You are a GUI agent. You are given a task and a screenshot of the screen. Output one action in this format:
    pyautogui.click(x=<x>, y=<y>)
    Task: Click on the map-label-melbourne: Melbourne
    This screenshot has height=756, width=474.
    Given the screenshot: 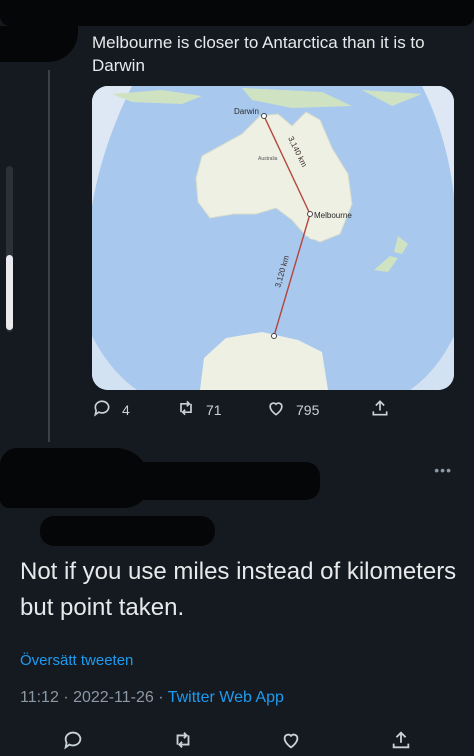 What is the action you would take?
    pyautogui.click(x=333, y=215)
    